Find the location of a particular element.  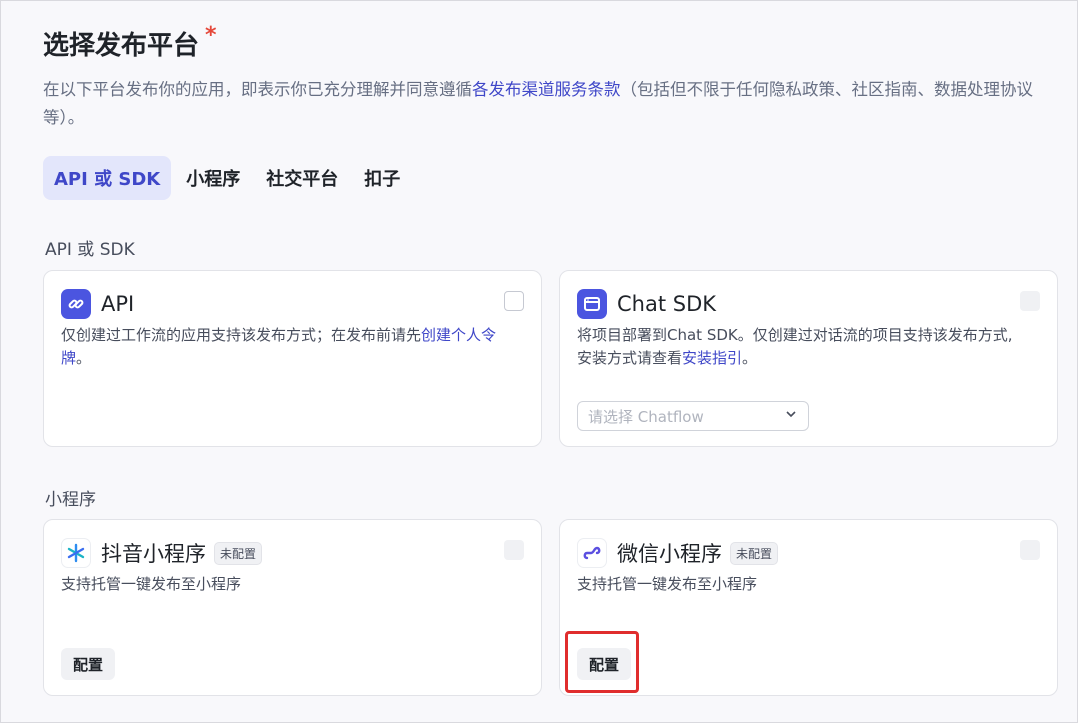

highlight-box is located at coordinates (602, 662).